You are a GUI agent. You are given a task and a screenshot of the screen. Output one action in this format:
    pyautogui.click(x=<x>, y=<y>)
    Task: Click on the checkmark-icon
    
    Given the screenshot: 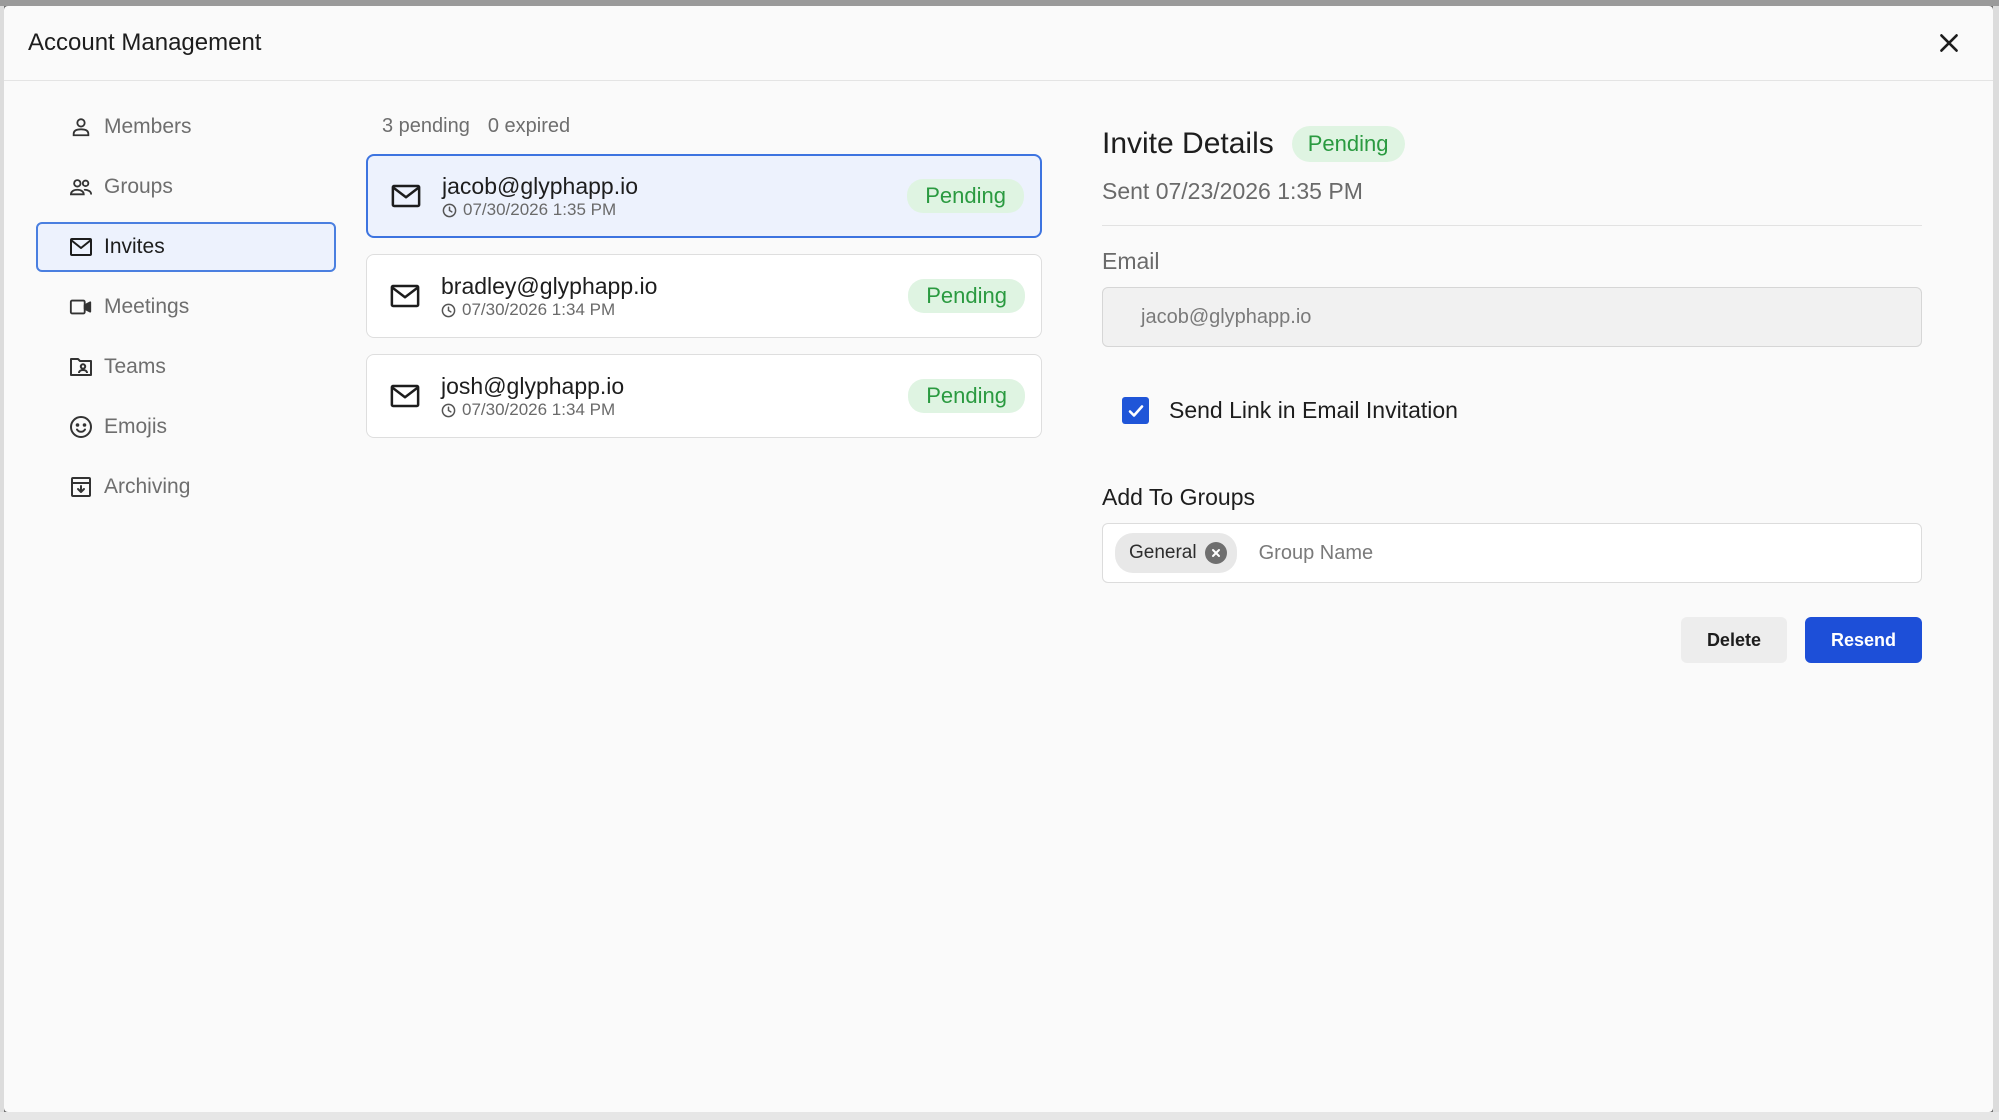 What is the action you would take?
    pyautogui.click(x=1135, y=410)
    